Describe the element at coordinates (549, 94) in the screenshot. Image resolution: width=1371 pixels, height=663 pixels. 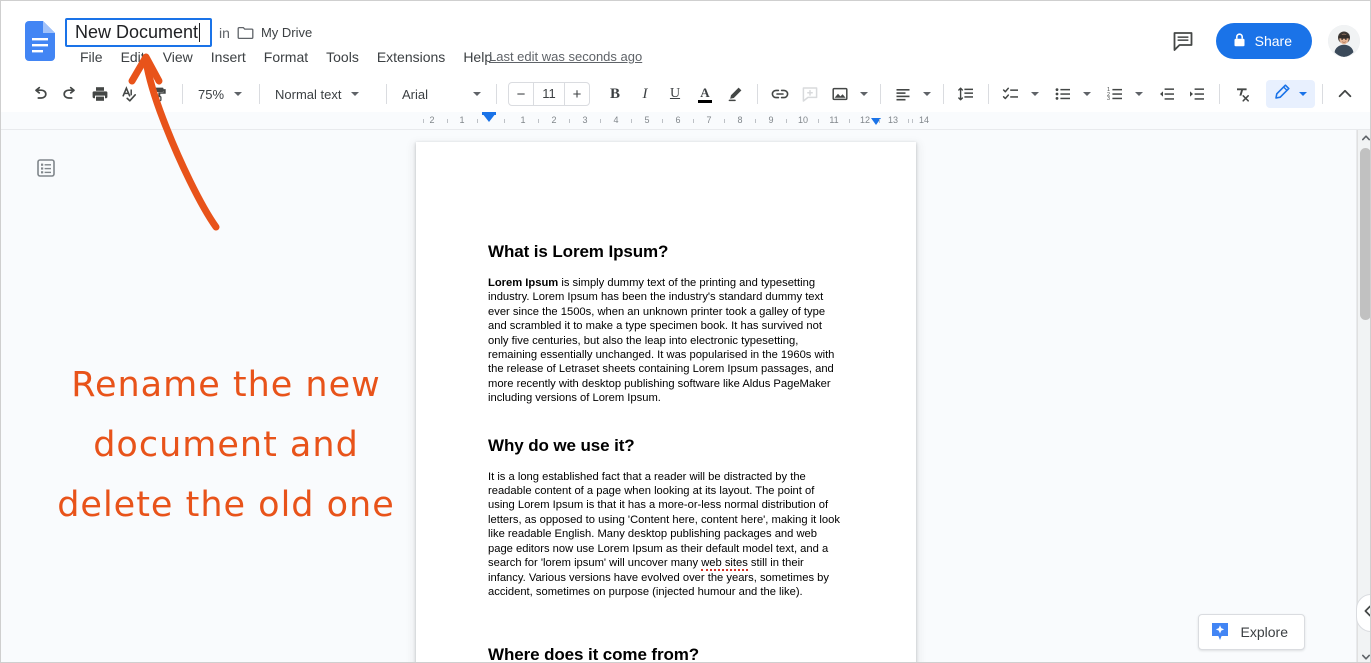
I see `font-size-value: 11` at that location.